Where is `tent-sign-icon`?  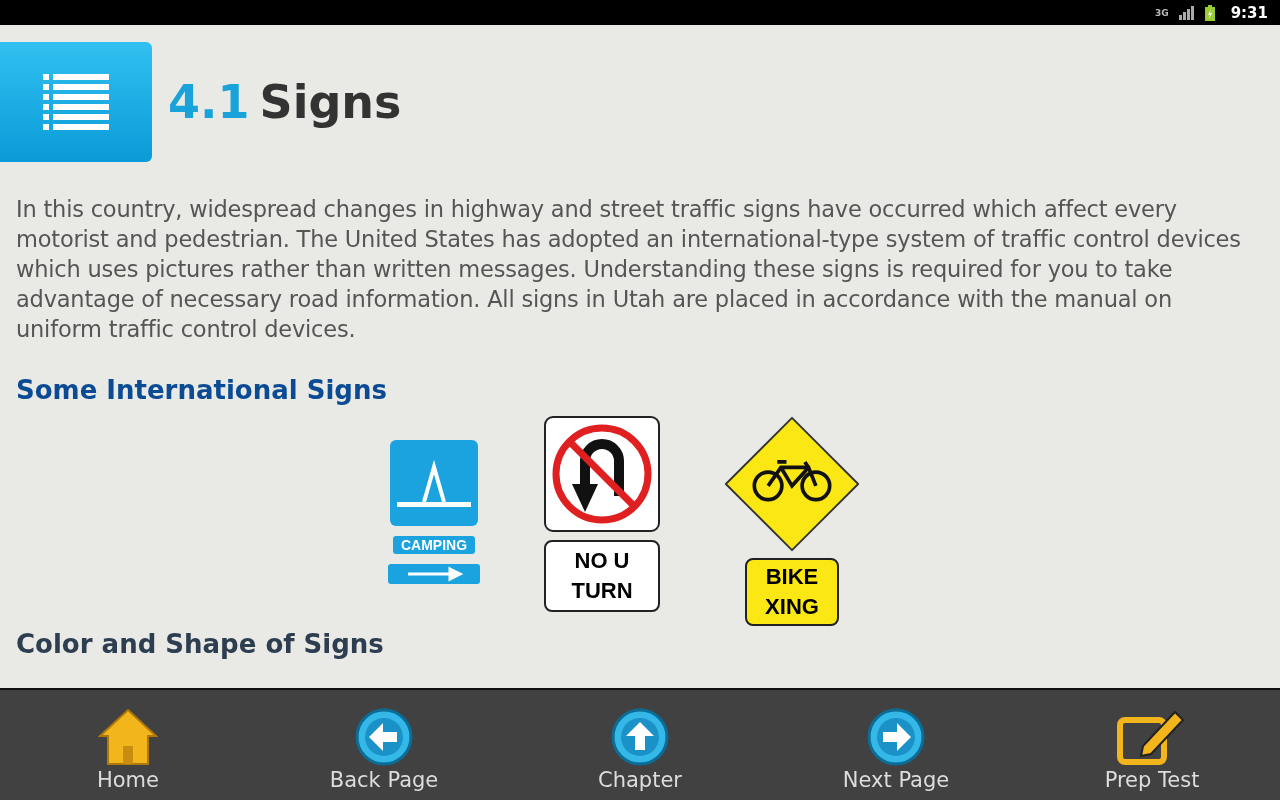 tent-sign-icon is located at coordinates (434, 483).